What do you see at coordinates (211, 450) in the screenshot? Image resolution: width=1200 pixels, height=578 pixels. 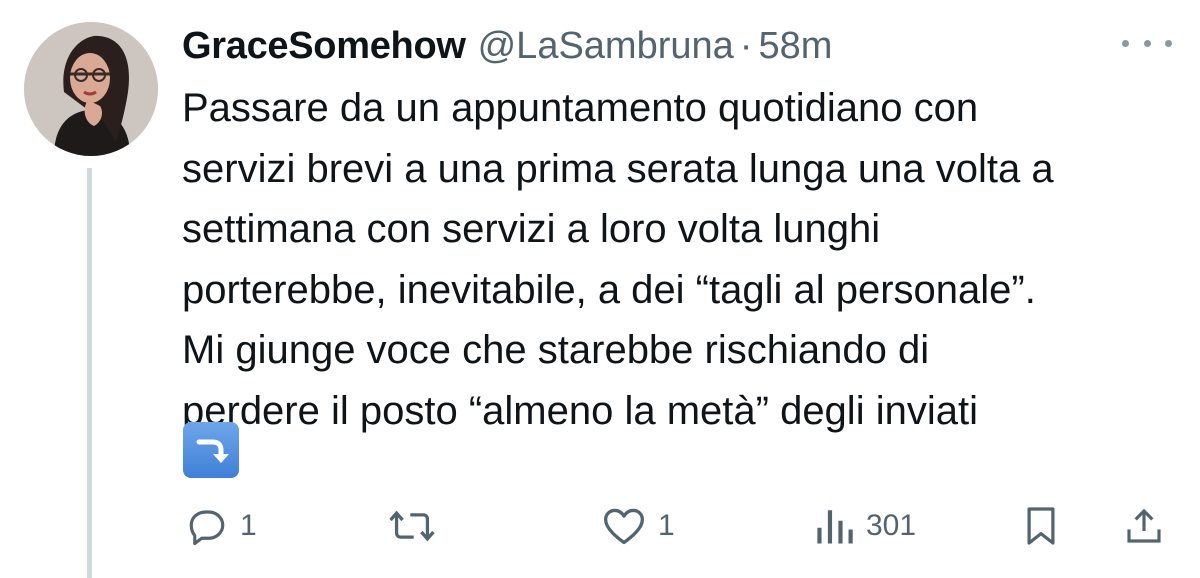 I see `arrow-curving-down-icon` at bounding box center [211, 450].